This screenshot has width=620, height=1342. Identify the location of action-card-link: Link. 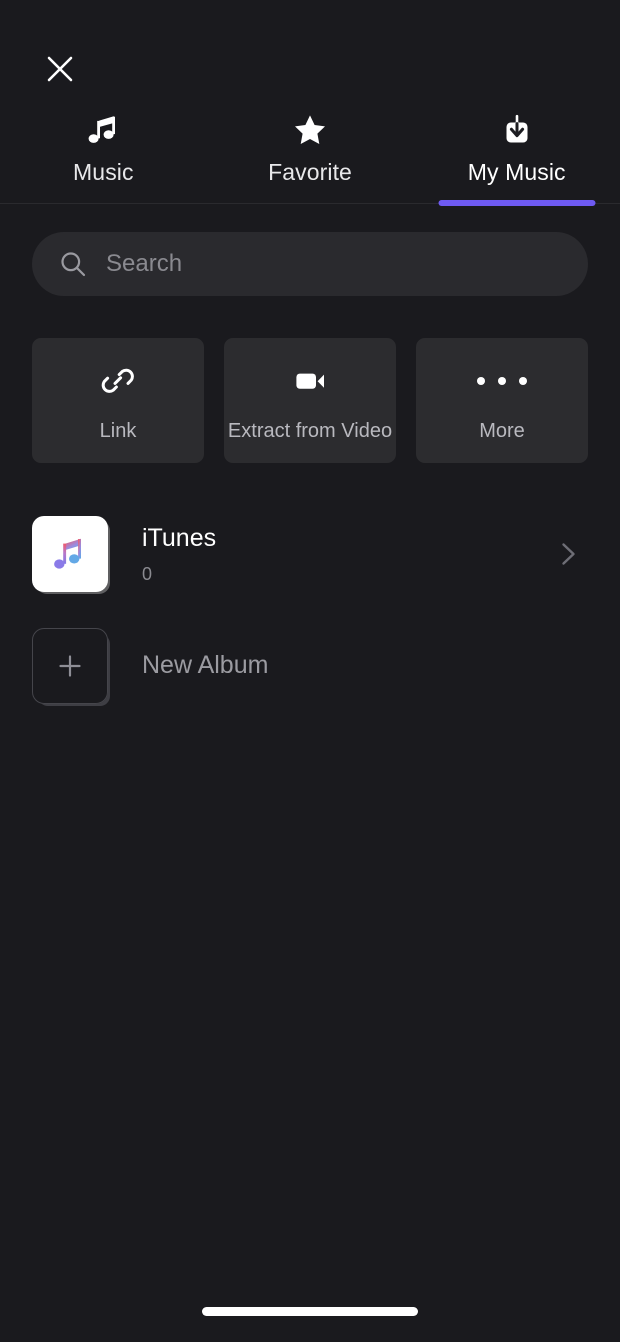
(118, 400).